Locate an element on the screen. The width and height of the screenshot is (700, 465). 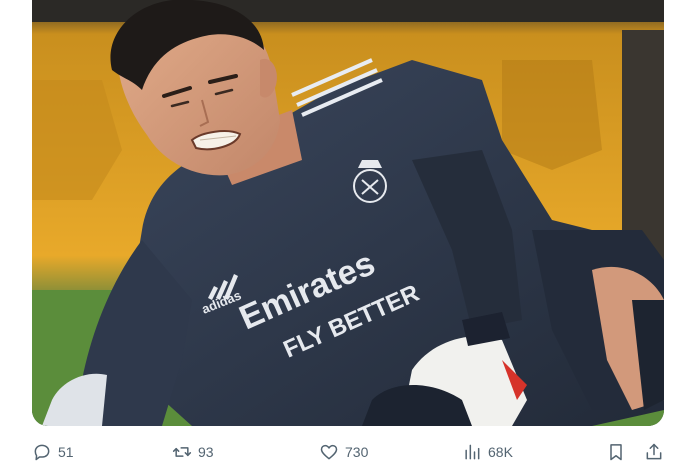
retweet-icon is located at coordinates (182, 452).